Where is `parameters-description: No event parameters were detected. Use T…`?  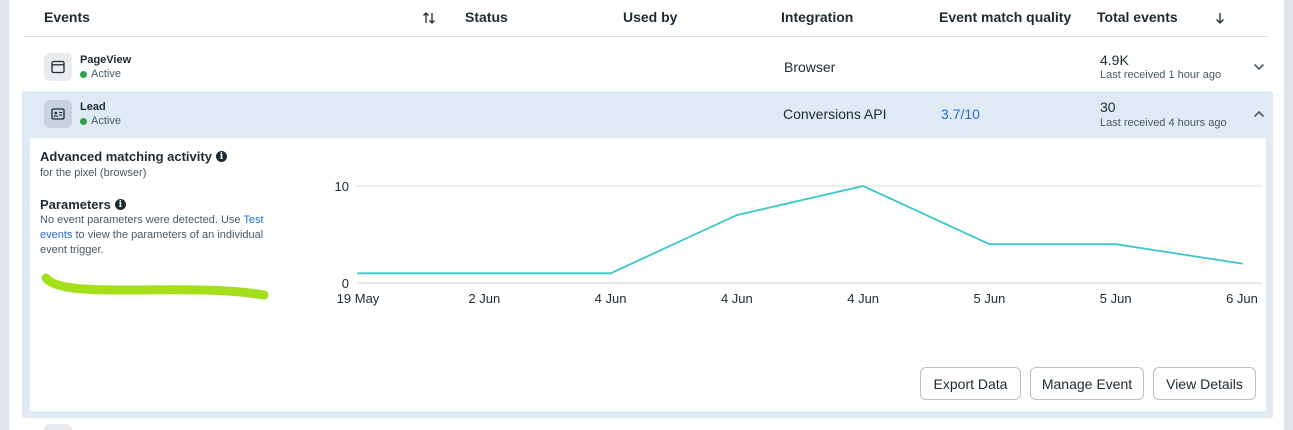
parameters-description: No event parameters were detected. Use T… is located at coordinates (156, 235).